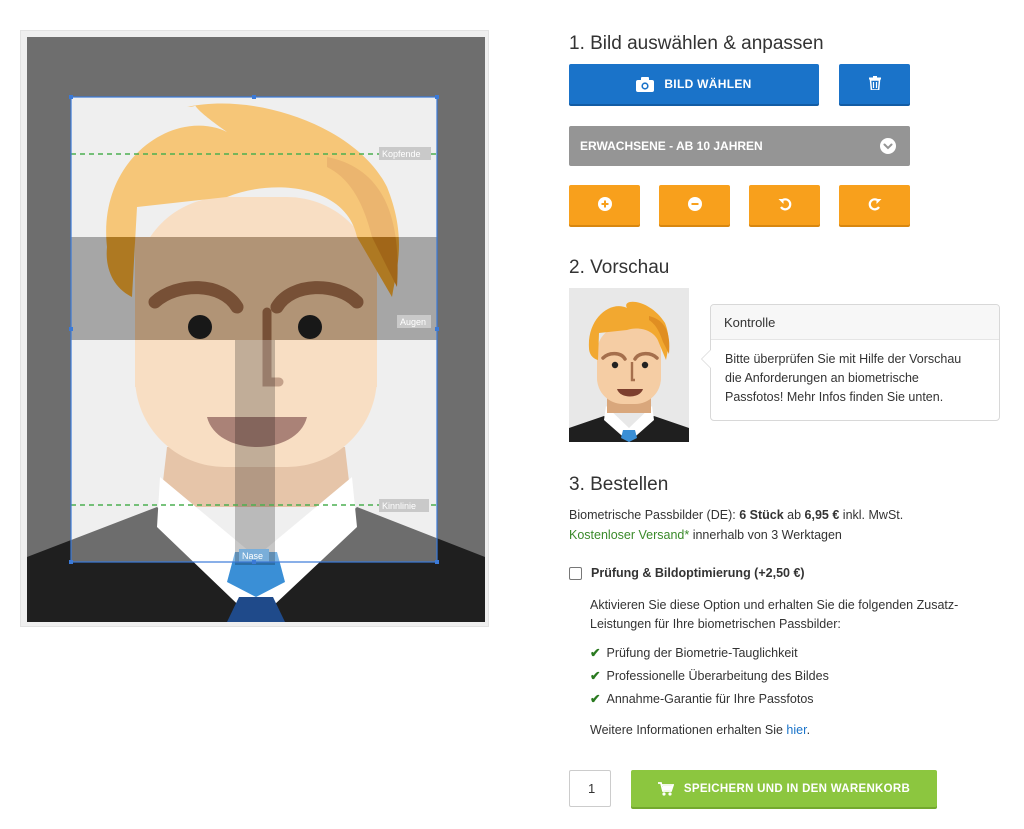  I want to click on product-price: 6,95 €, so click(822, 515).